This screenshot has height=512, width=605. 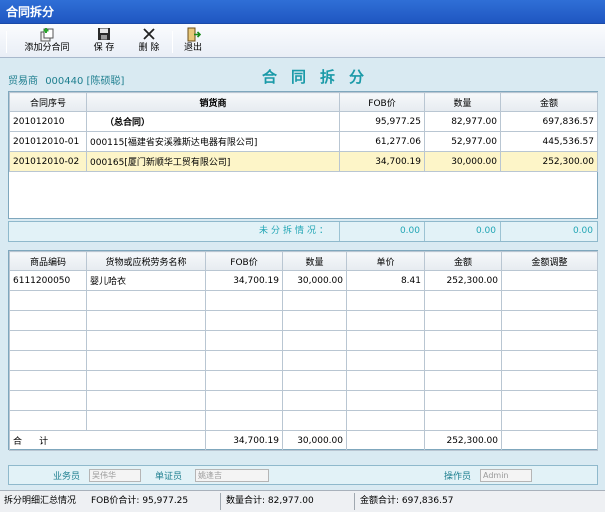 I want to click on cell-unit-price: 8.41, so click(x=385, y=280).